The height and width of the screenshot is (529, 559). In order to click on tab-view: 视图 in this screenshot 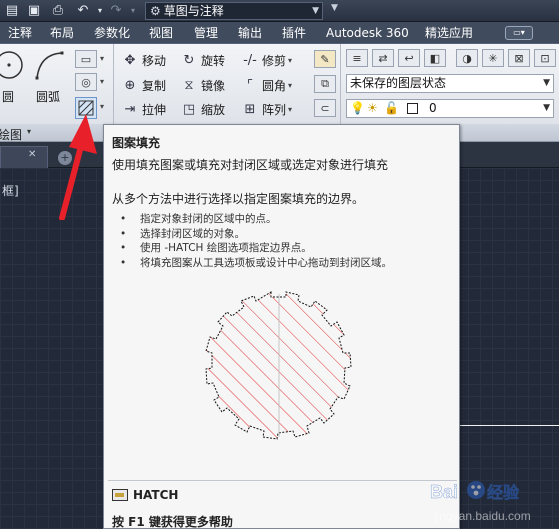, I will do `click(161, 33)`.